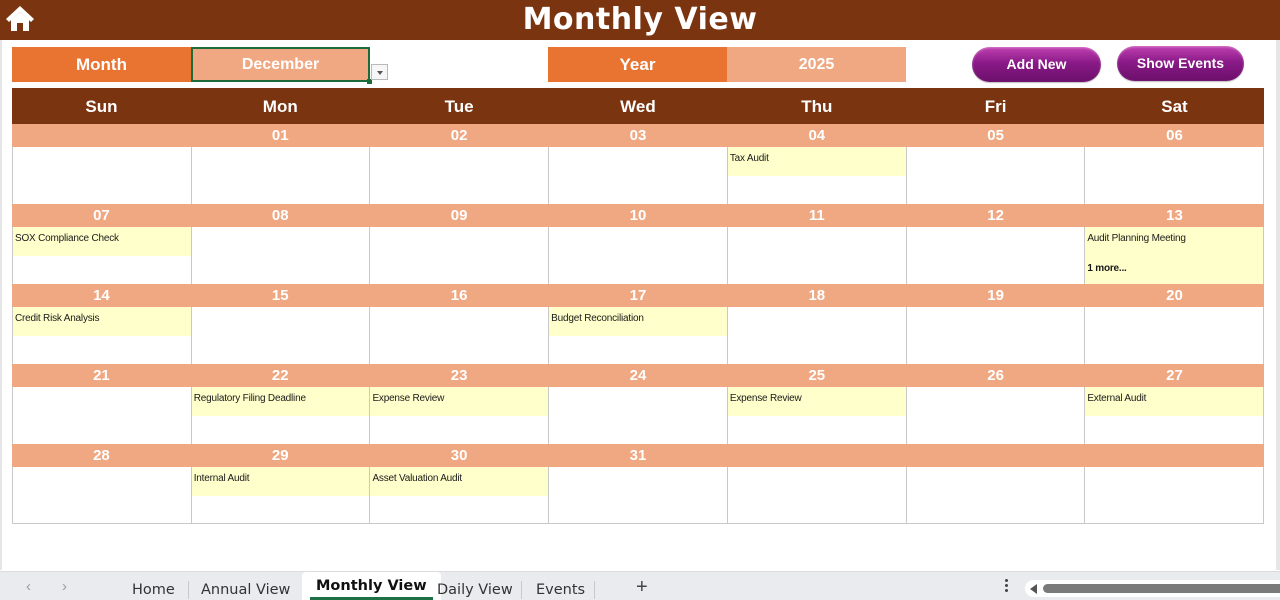 The image size is (1280, 600). I want to click on day-cell: Credit Risk Analysis, so click(102, 335).